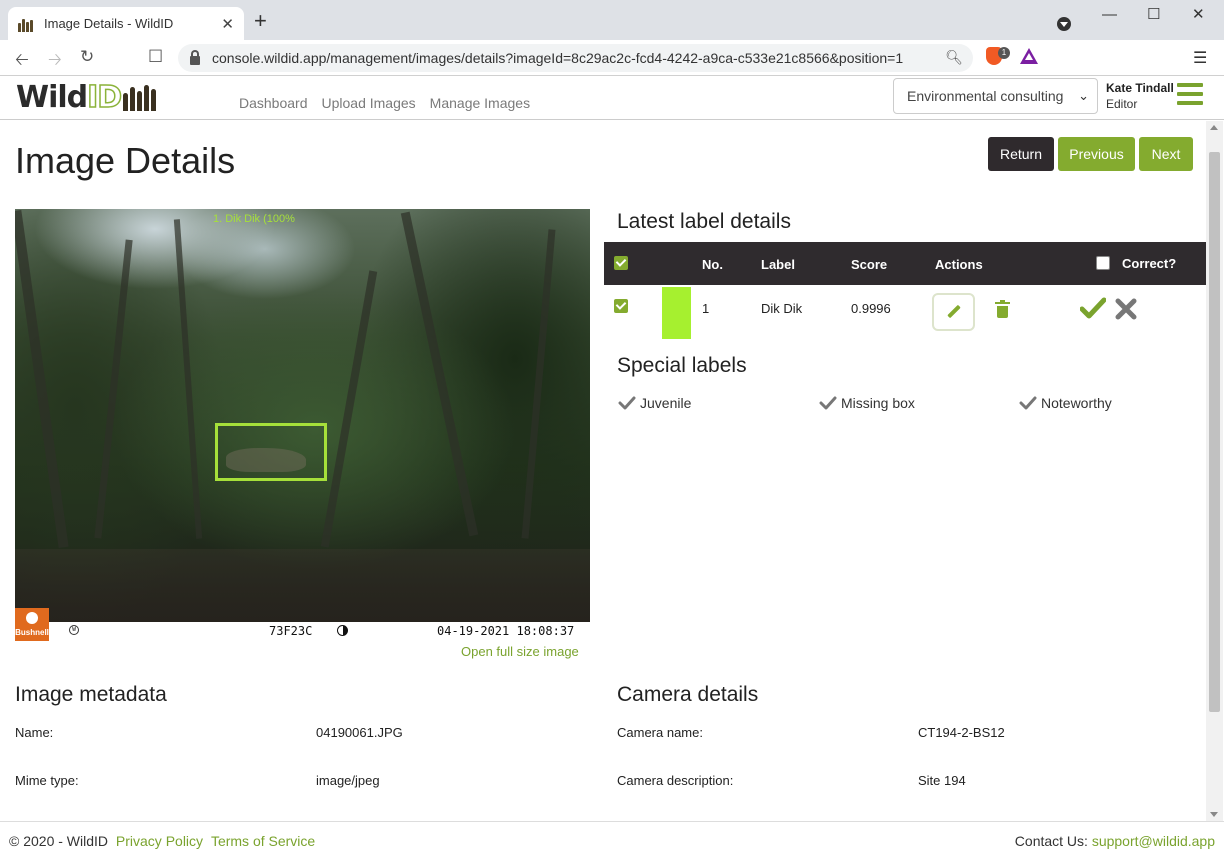 This screenshot has height=858, width=1224. Describe the element at coordinates (1214, 432) in the screenshot. I see `scrollbar-thumb` at that location.